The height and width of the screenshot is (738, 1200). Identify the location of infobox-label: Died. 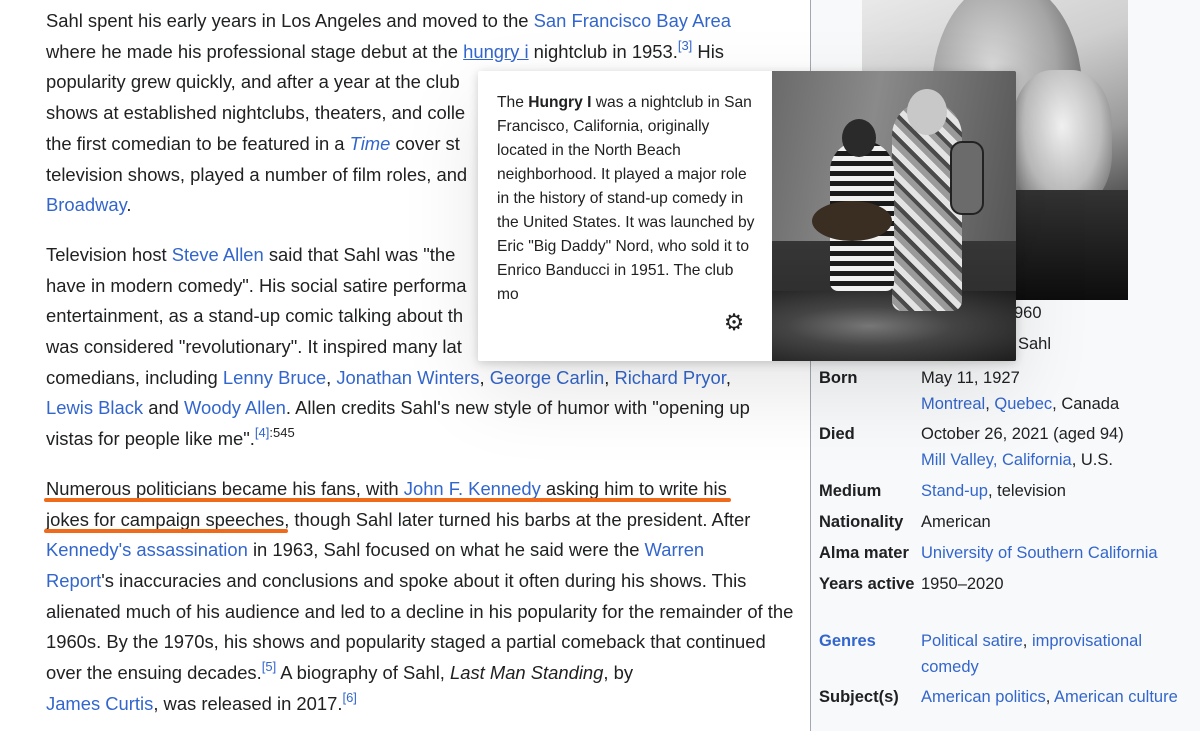
(837, 434).